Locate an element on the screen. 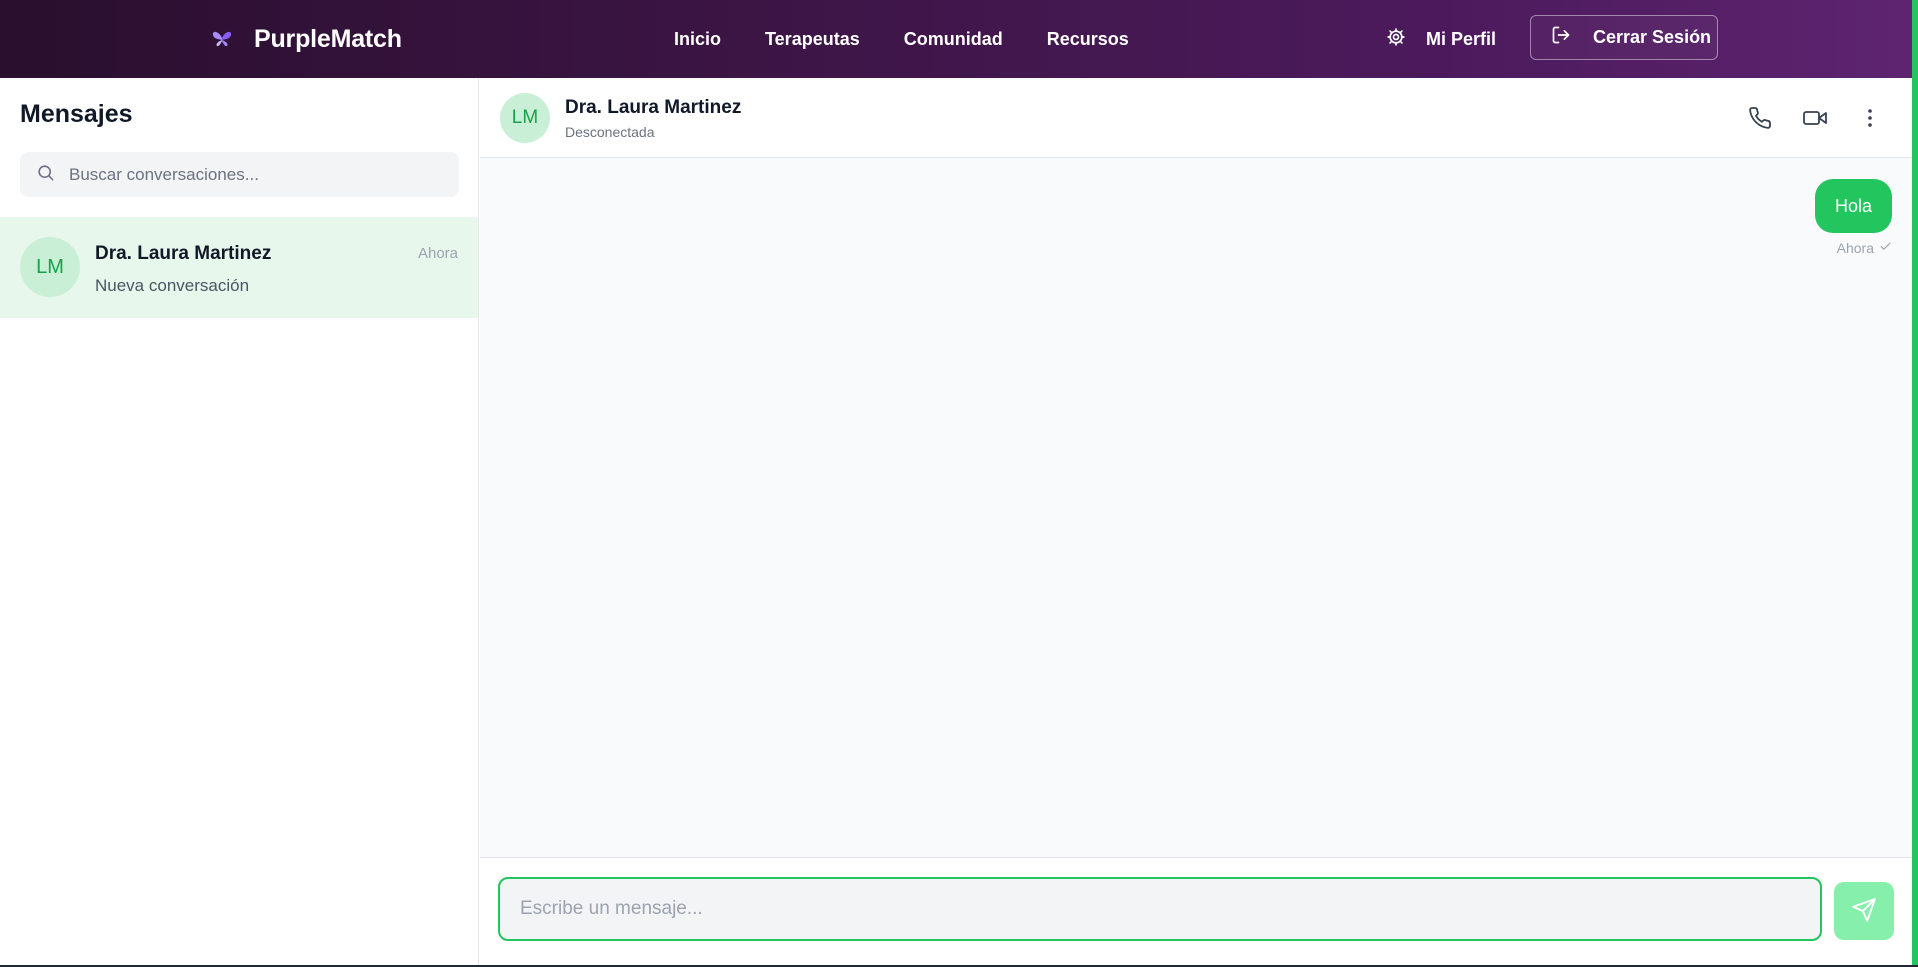 This screenshot has width=1918, height=967. send-button is located at coordinates (1864, 911).